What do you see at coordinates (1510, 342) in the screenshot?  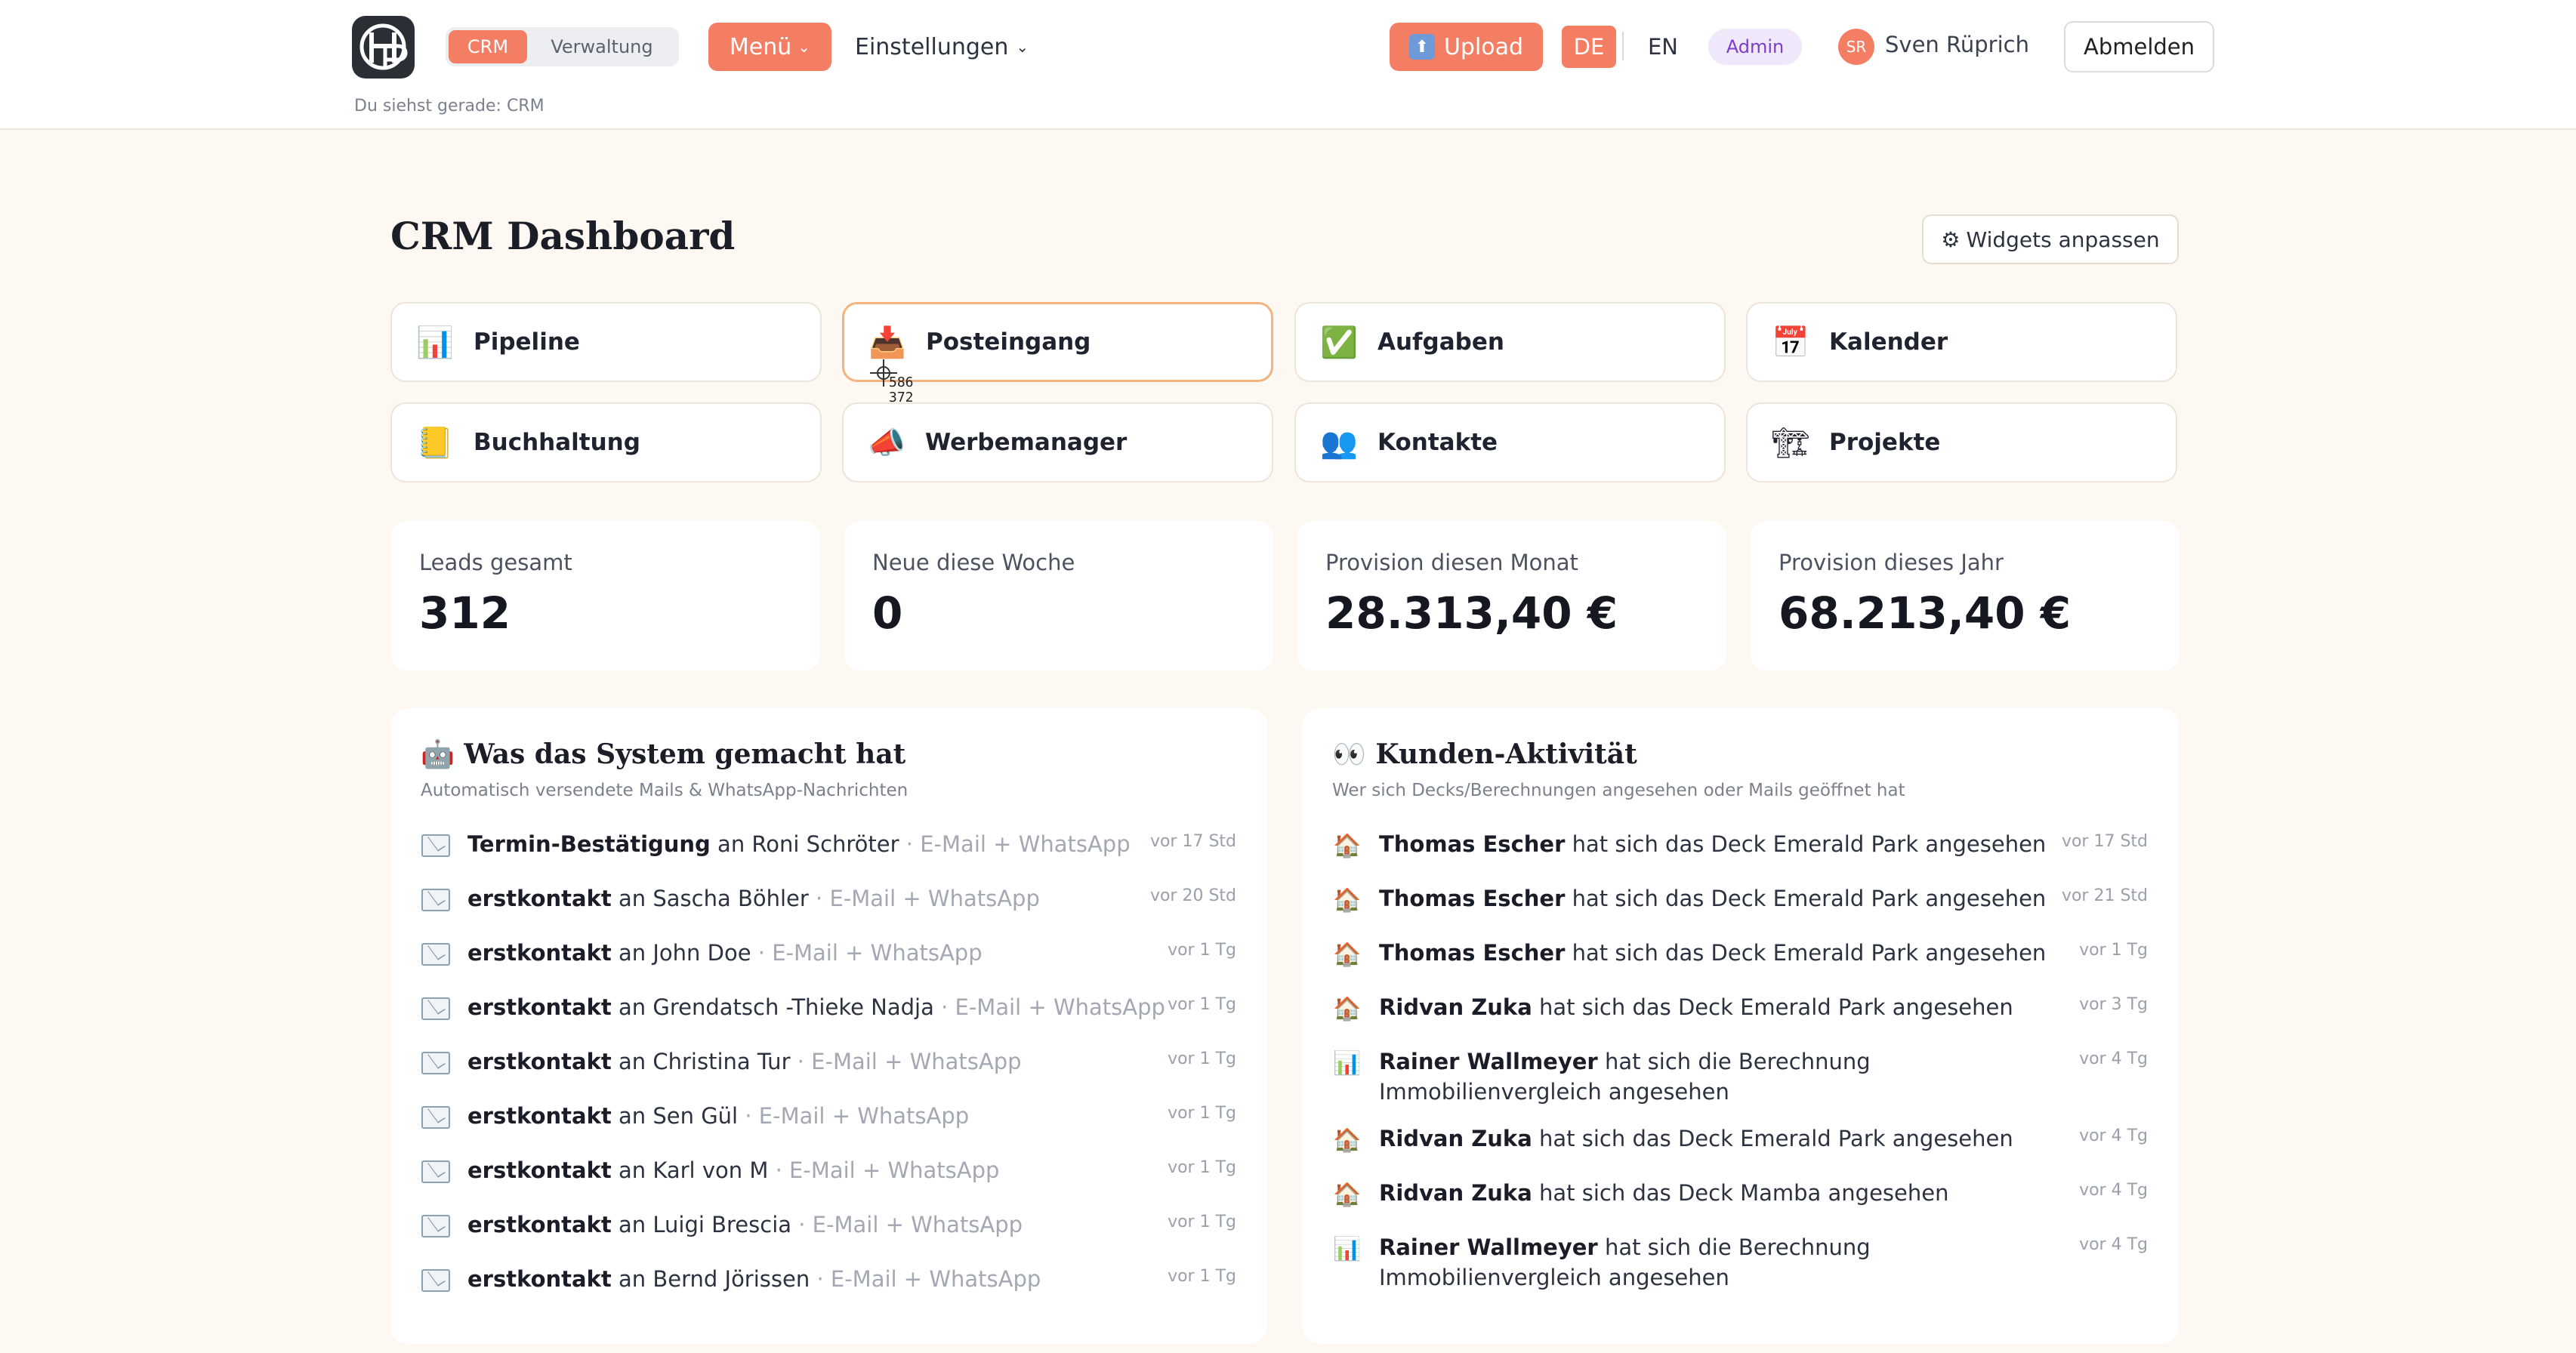 I see `tile-aufgaben: ✅ Aufgaben` at bounding box center [1510, 342].